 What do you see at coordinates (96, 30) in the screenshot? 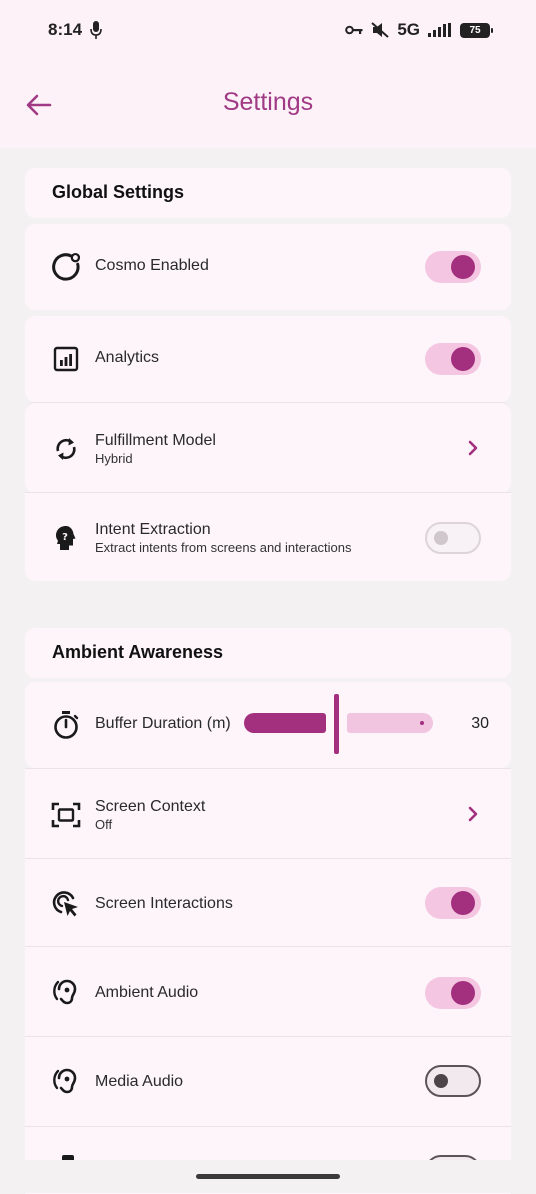
I see `mic-icon` at bounding box center [96, 30].